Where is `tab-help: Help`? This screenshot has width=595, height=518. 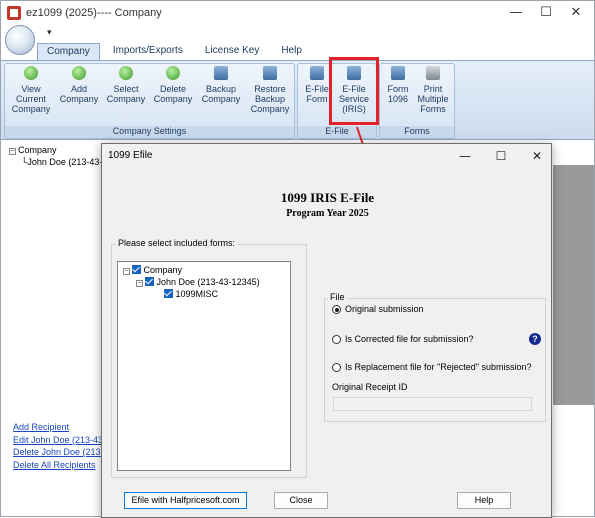 tab-help: Help is located at coordinates (291, 52).